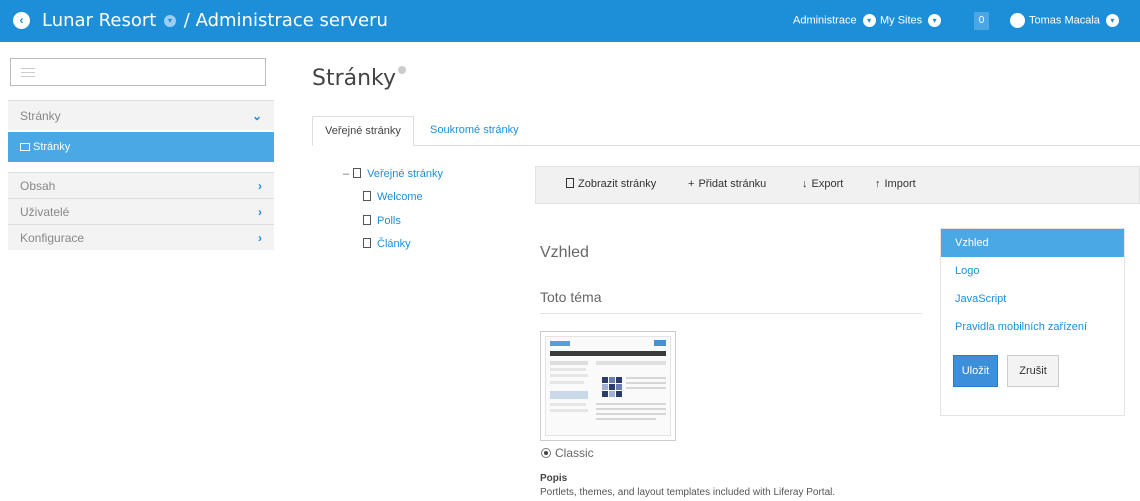  What do you see at coordinates (1032, 299) in the screenshot?
I see `panel-item-javascript: JavaScript` at bounding box center [1032, 299].